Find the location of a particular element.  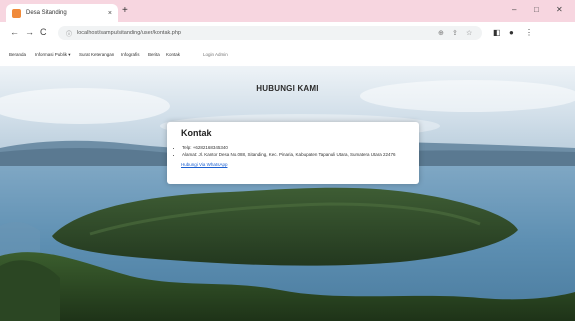

nav-item-informasi-publik: Informasi Publik ▾ is located at coordinates (53, 55).